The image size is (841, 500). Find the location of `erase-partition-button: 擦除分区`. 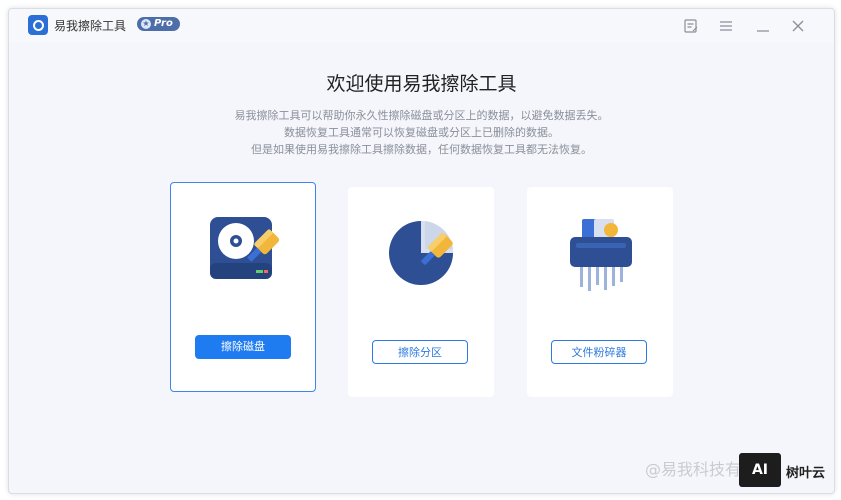

erase-partition-button: 擦除分区 is located at coordinates (420, 352).